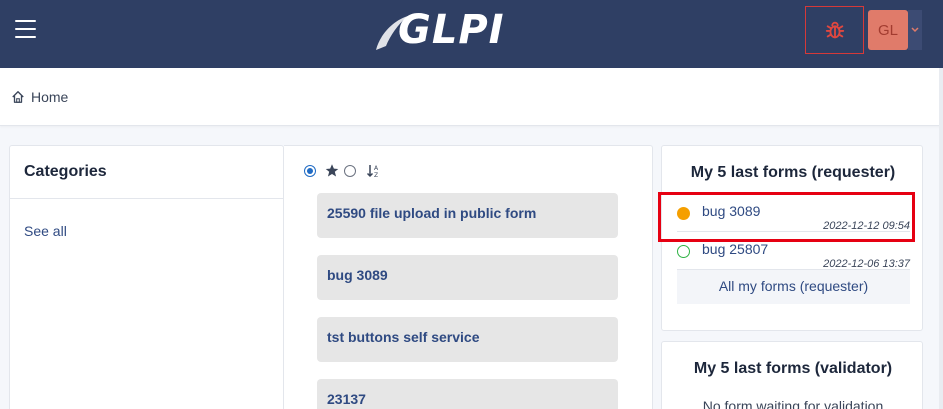 The height and width of the screenshot is (409, 943). What do you see at coordinates (65, 171) in the screenshot?
I see `categories-title: Categories` at bounding box center [65, 171].